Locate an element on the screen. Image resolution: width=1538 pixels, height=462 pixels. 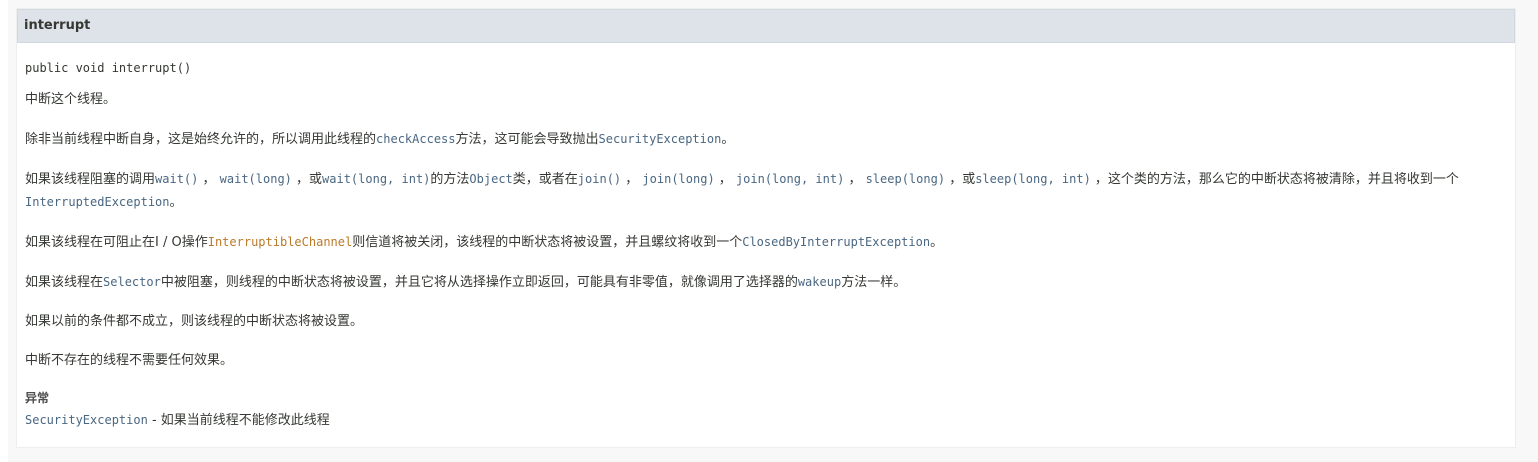
wait-long-int-link: wait(long, int) is located at coordinates (376, 179).